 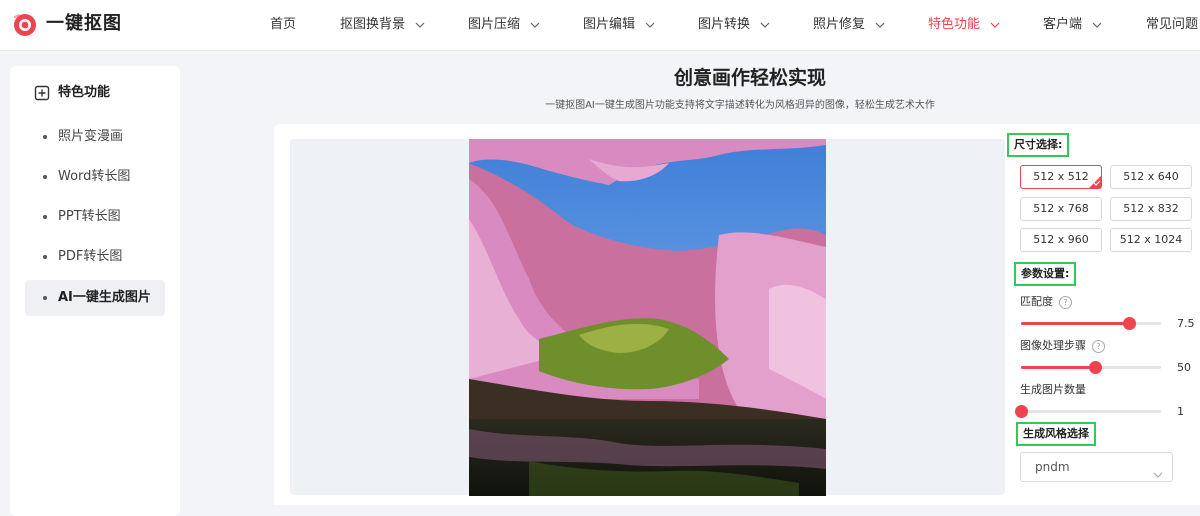 I want to click on nav-cutout: 抠图换背景, so click(x=382, y=25).